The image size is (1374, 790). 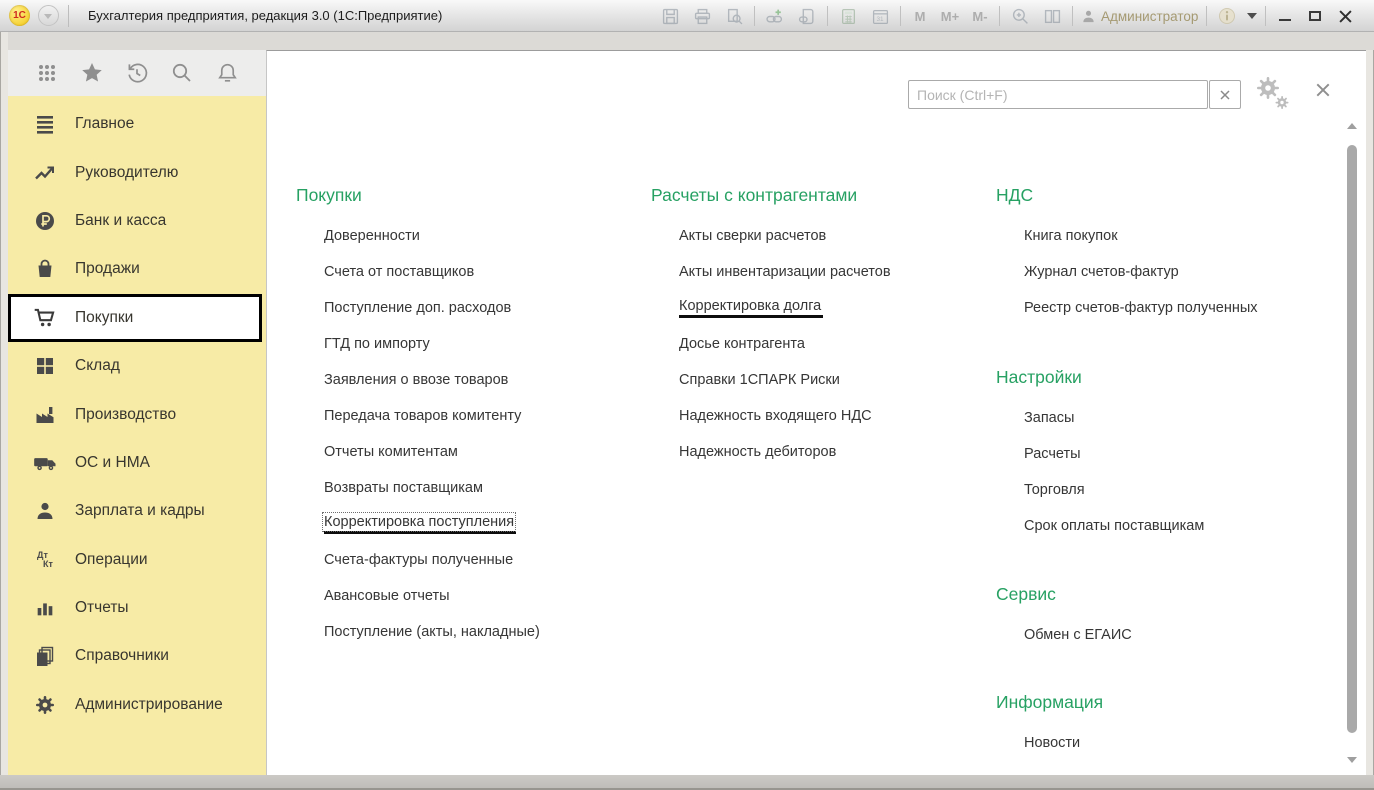 What do you see at coordinates (137, 124) in the screenshot?
I see `sidebar-item-glavnoe: Главное` at bounding box center [137, 124].